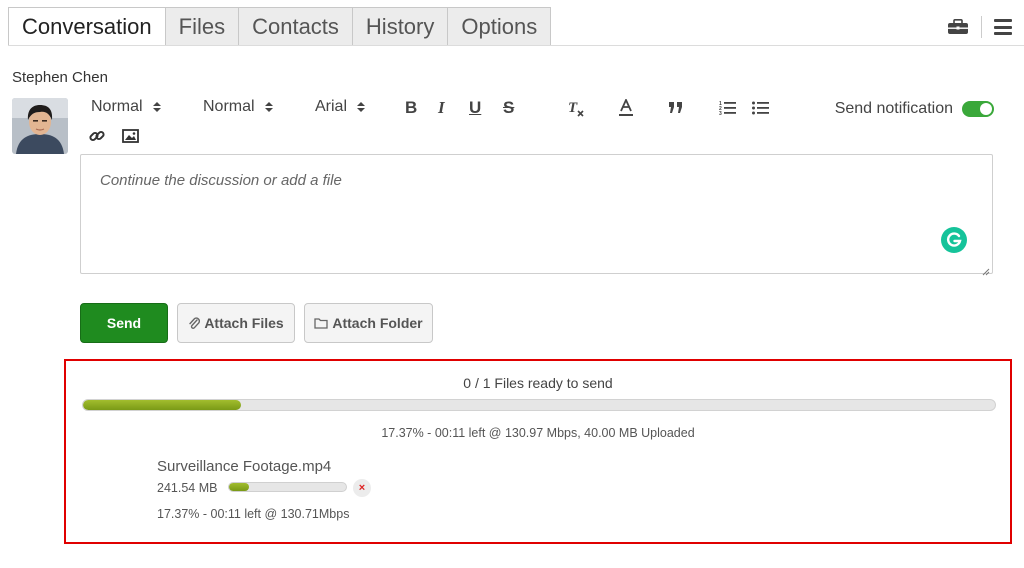  What do you see at coordinates (1003, 27) in the screenshot?
I see `hamburger-menu-icon` at bounding box center [1003, 27].